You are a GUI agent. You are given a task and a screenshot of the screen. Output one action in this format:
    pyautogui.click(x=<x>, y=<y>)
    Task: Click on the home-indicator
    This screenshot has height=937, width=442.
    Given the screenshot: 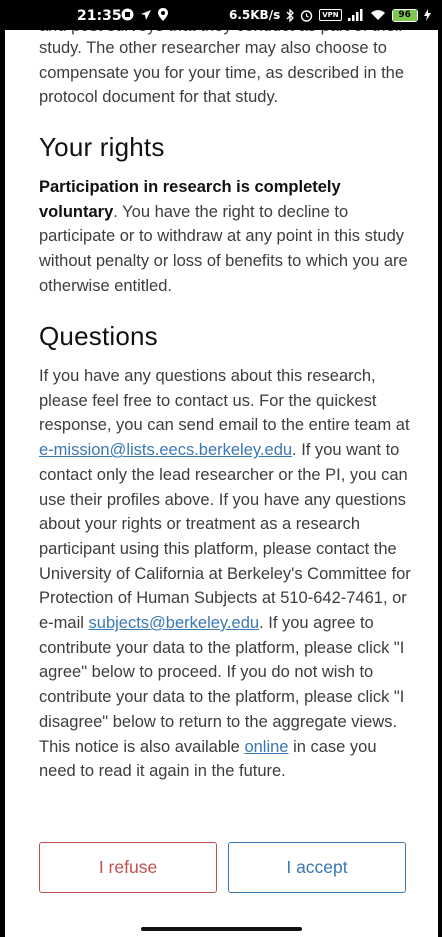 What is the action you would take?
    pyautogui.click(x=221, y=929)
    